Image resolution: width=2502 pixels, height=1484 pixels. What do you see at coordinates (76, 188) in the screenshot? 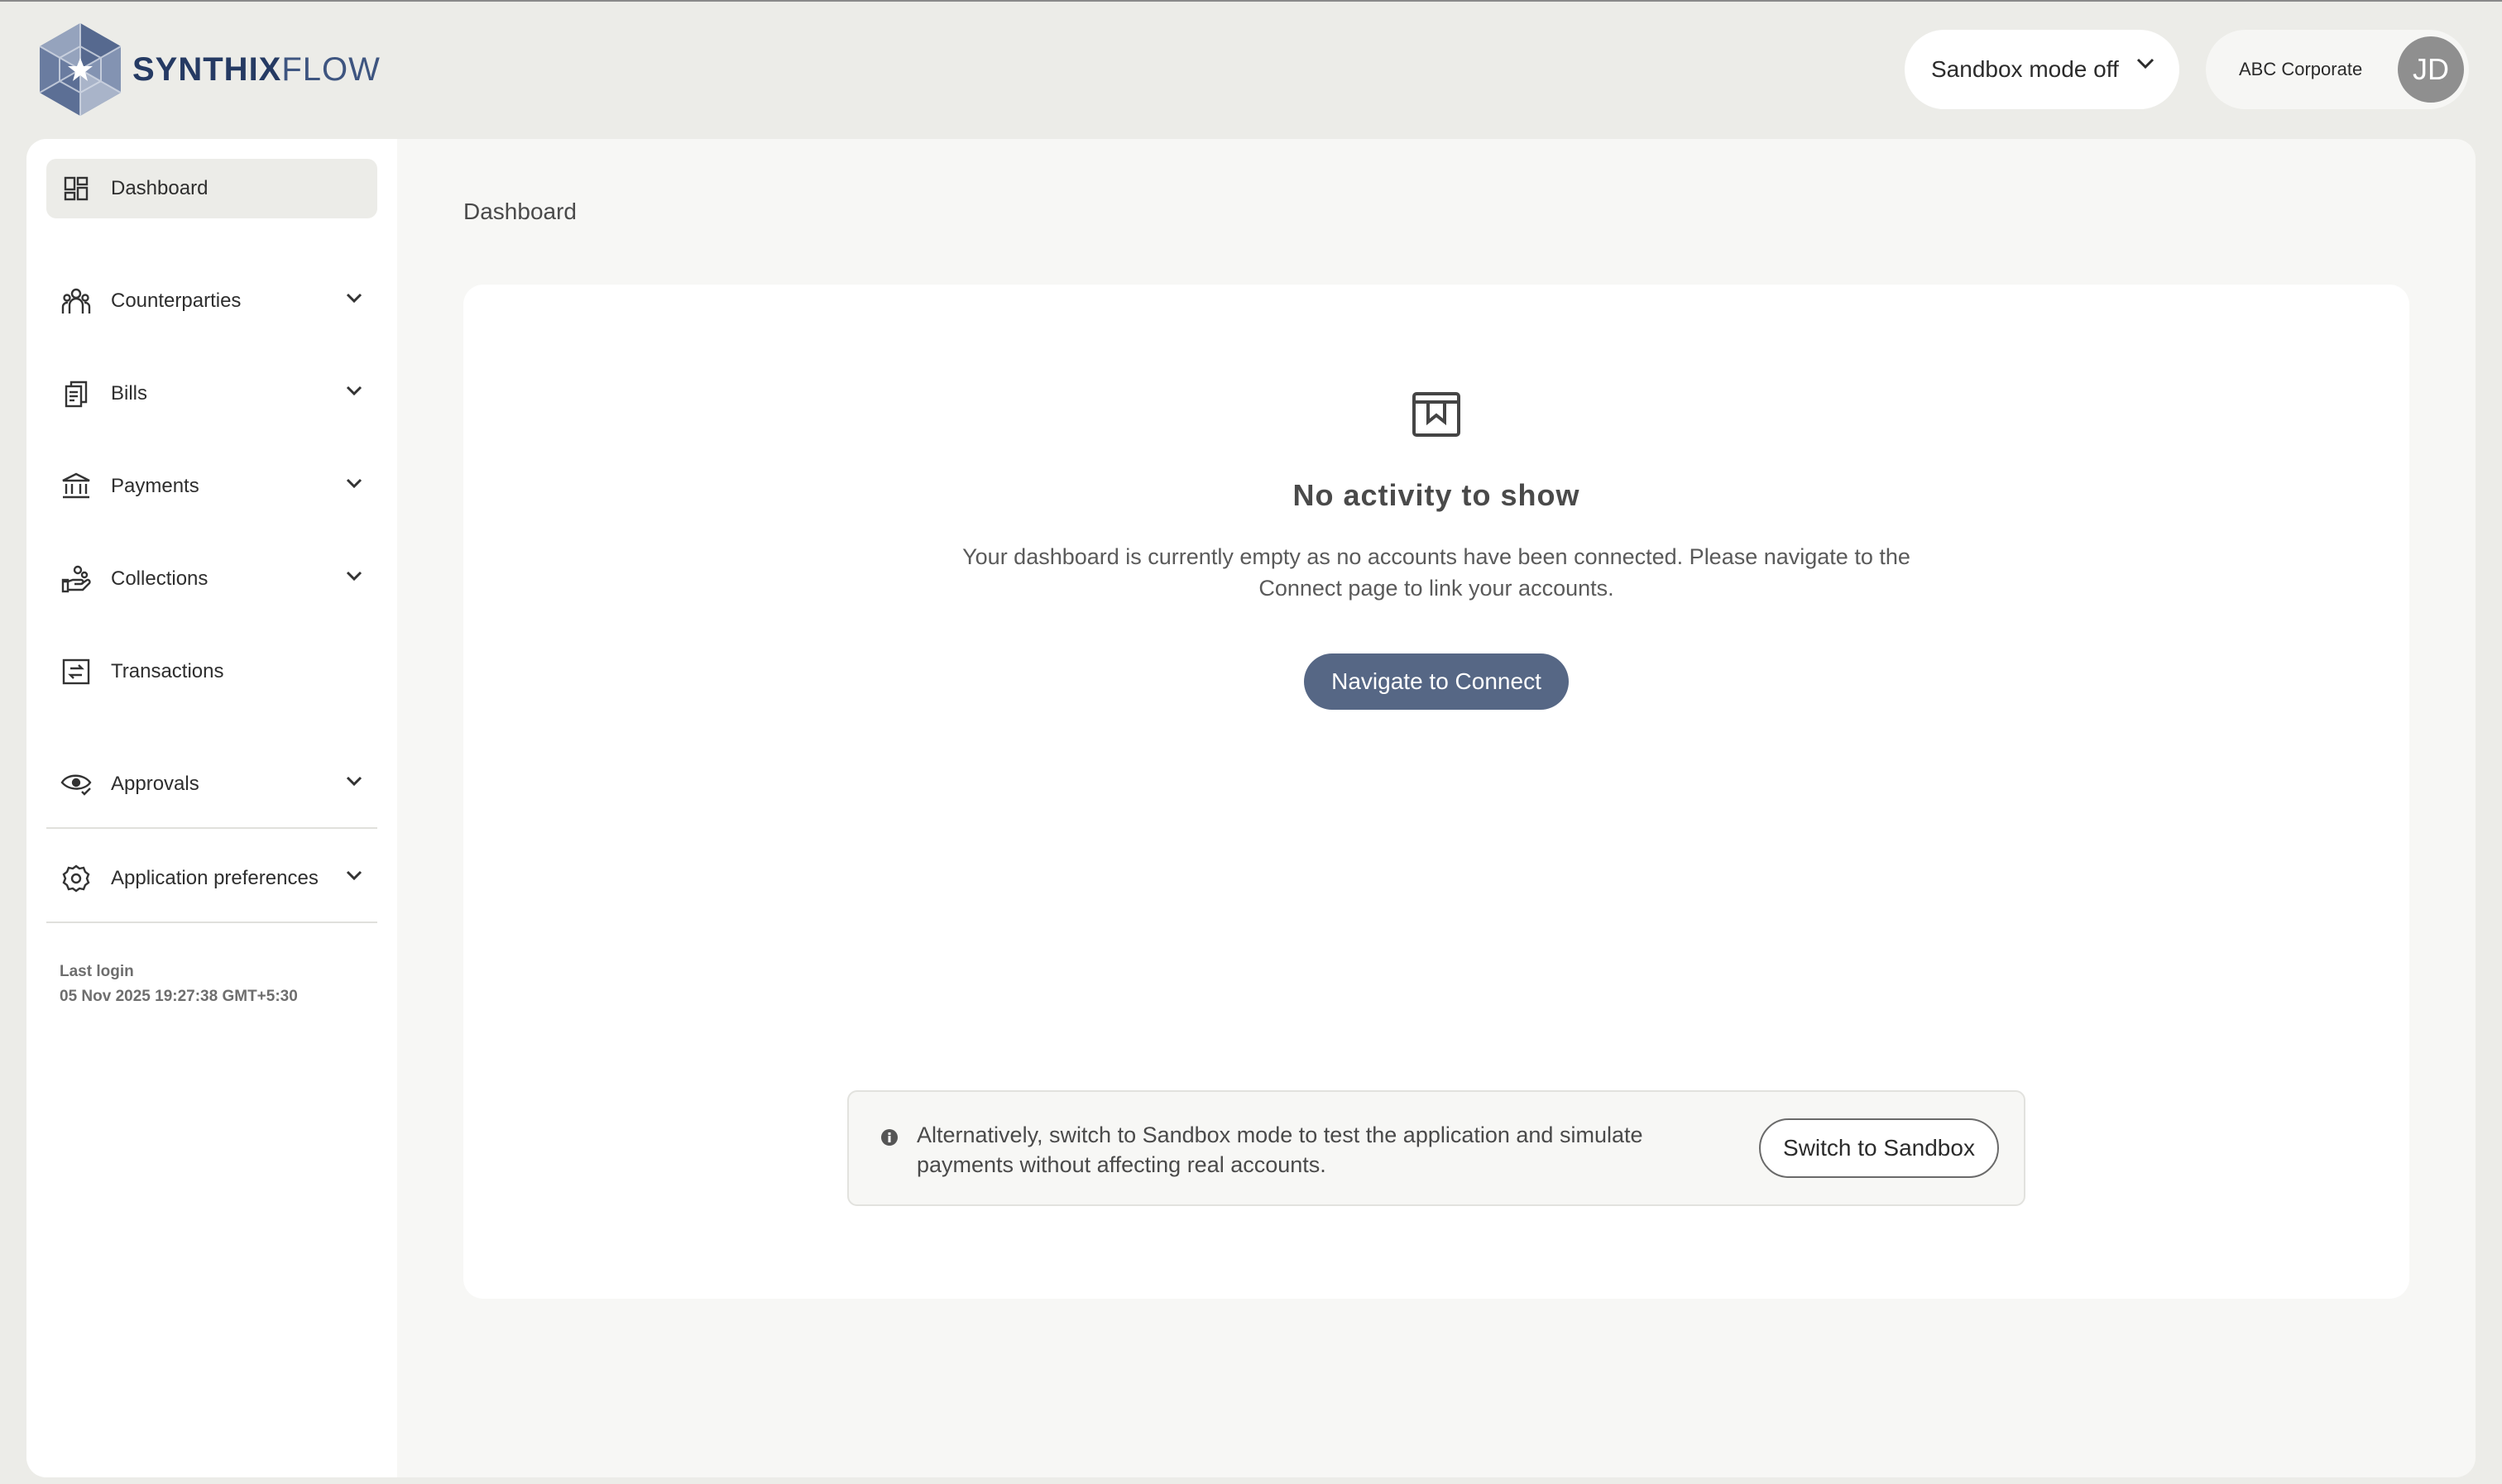
I see `dashboard-icon` at bounding box center [76, 188].